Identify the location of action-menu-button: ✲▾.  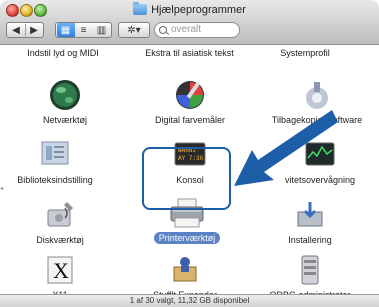
(134, 30).